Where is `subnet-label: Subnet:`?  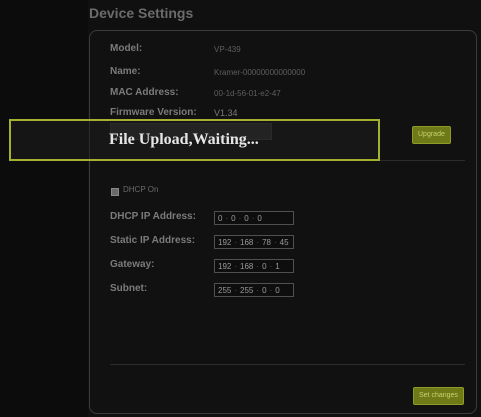 subnet-label: Subnet: is located at coordinates (129, 288).